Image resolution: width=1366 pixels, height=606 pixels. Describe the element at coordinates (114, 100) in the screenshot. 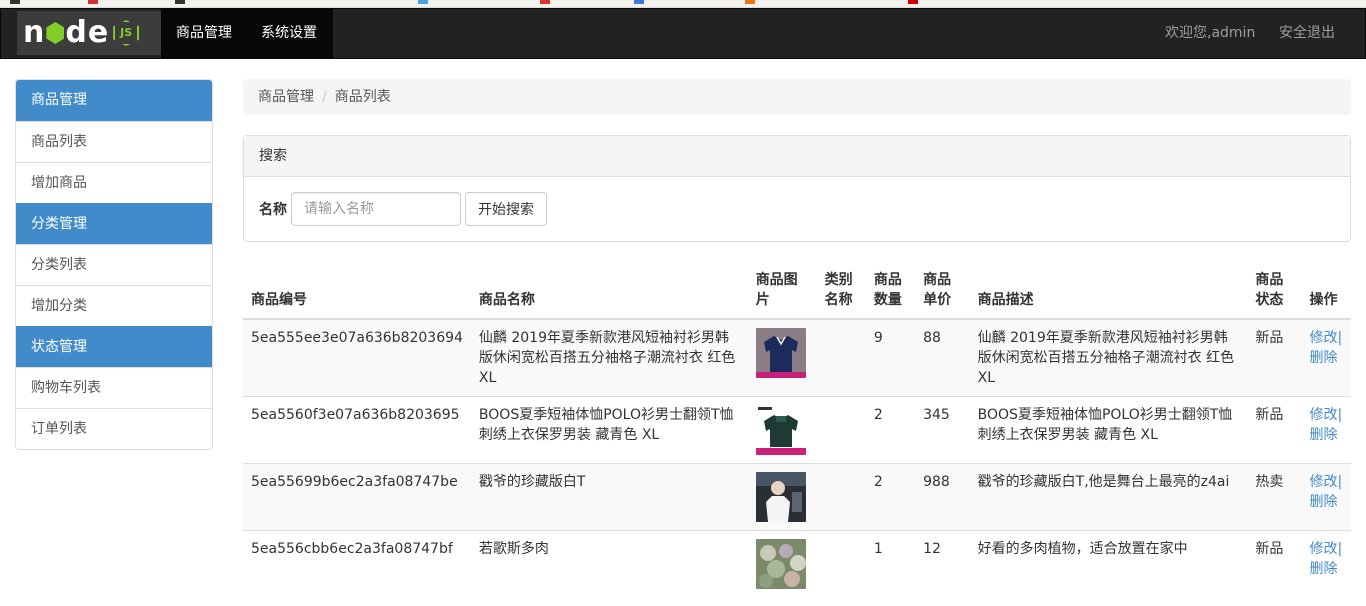

I see `sidebar-item-product-management: 商品管理` at that location.